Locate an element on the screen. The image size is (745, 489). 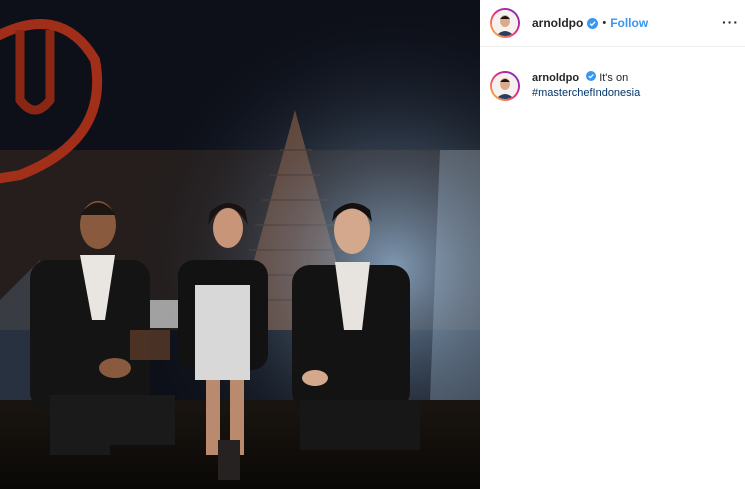
follow-button: Follow is located at coordinates (629, 23).